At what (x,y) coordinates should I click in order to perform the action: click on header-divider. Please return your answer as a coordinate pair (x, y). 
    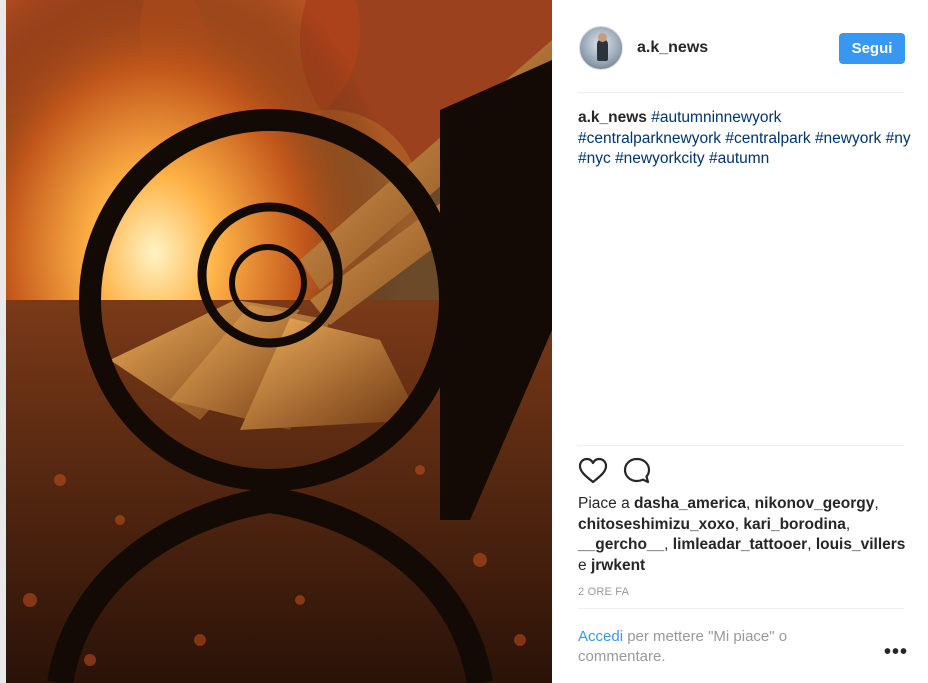
    Looking at the image, I should click on (741, 92).